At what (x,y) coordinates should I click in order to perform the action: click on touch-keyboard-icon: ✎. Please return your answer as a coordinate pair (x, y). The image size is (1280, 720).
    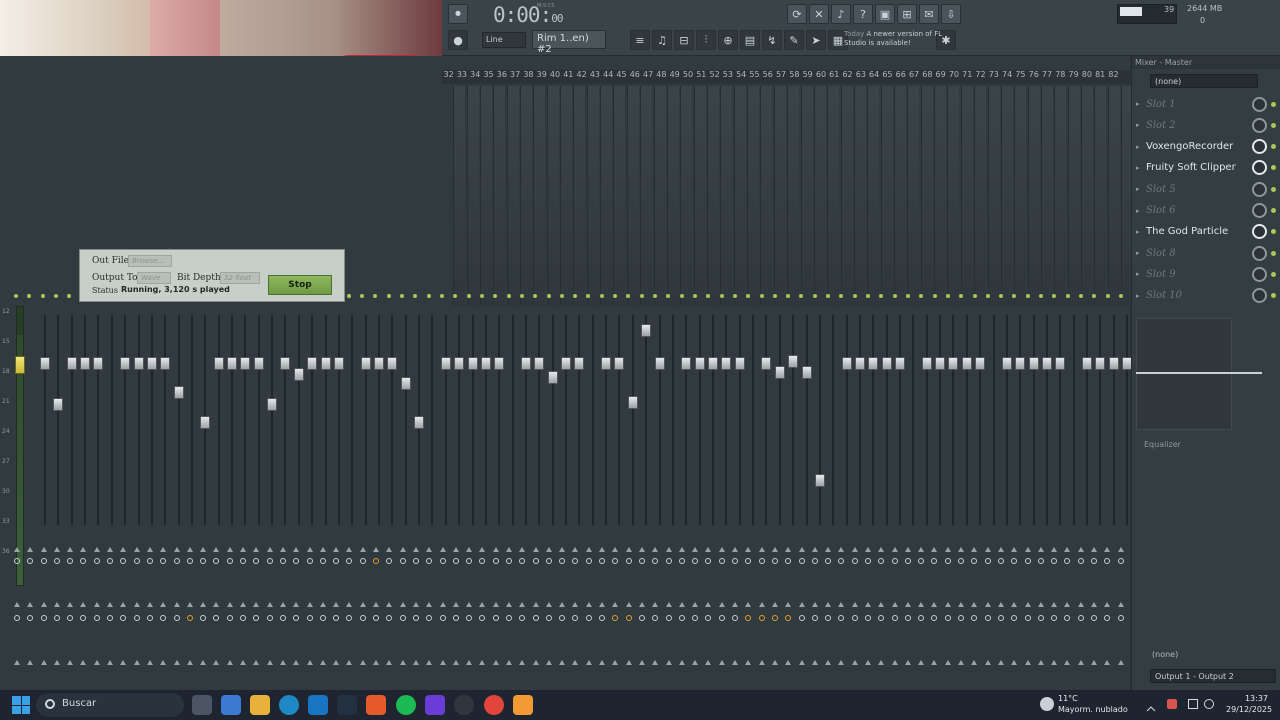
    Looking at the image, I should click on (794, 40).